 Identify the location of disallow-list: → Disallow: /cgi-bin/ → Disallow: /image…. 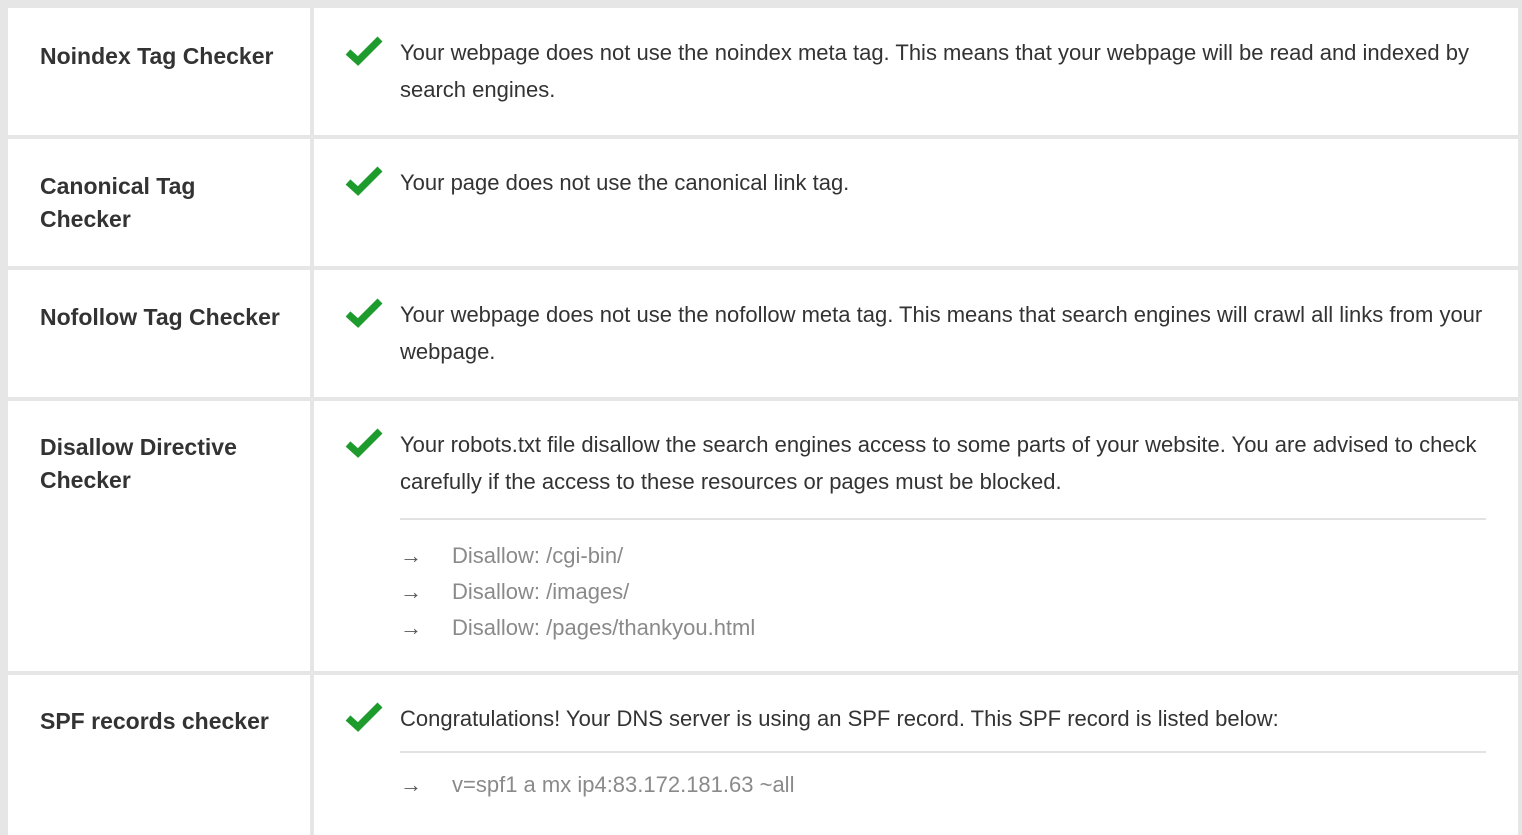
(943, 592).